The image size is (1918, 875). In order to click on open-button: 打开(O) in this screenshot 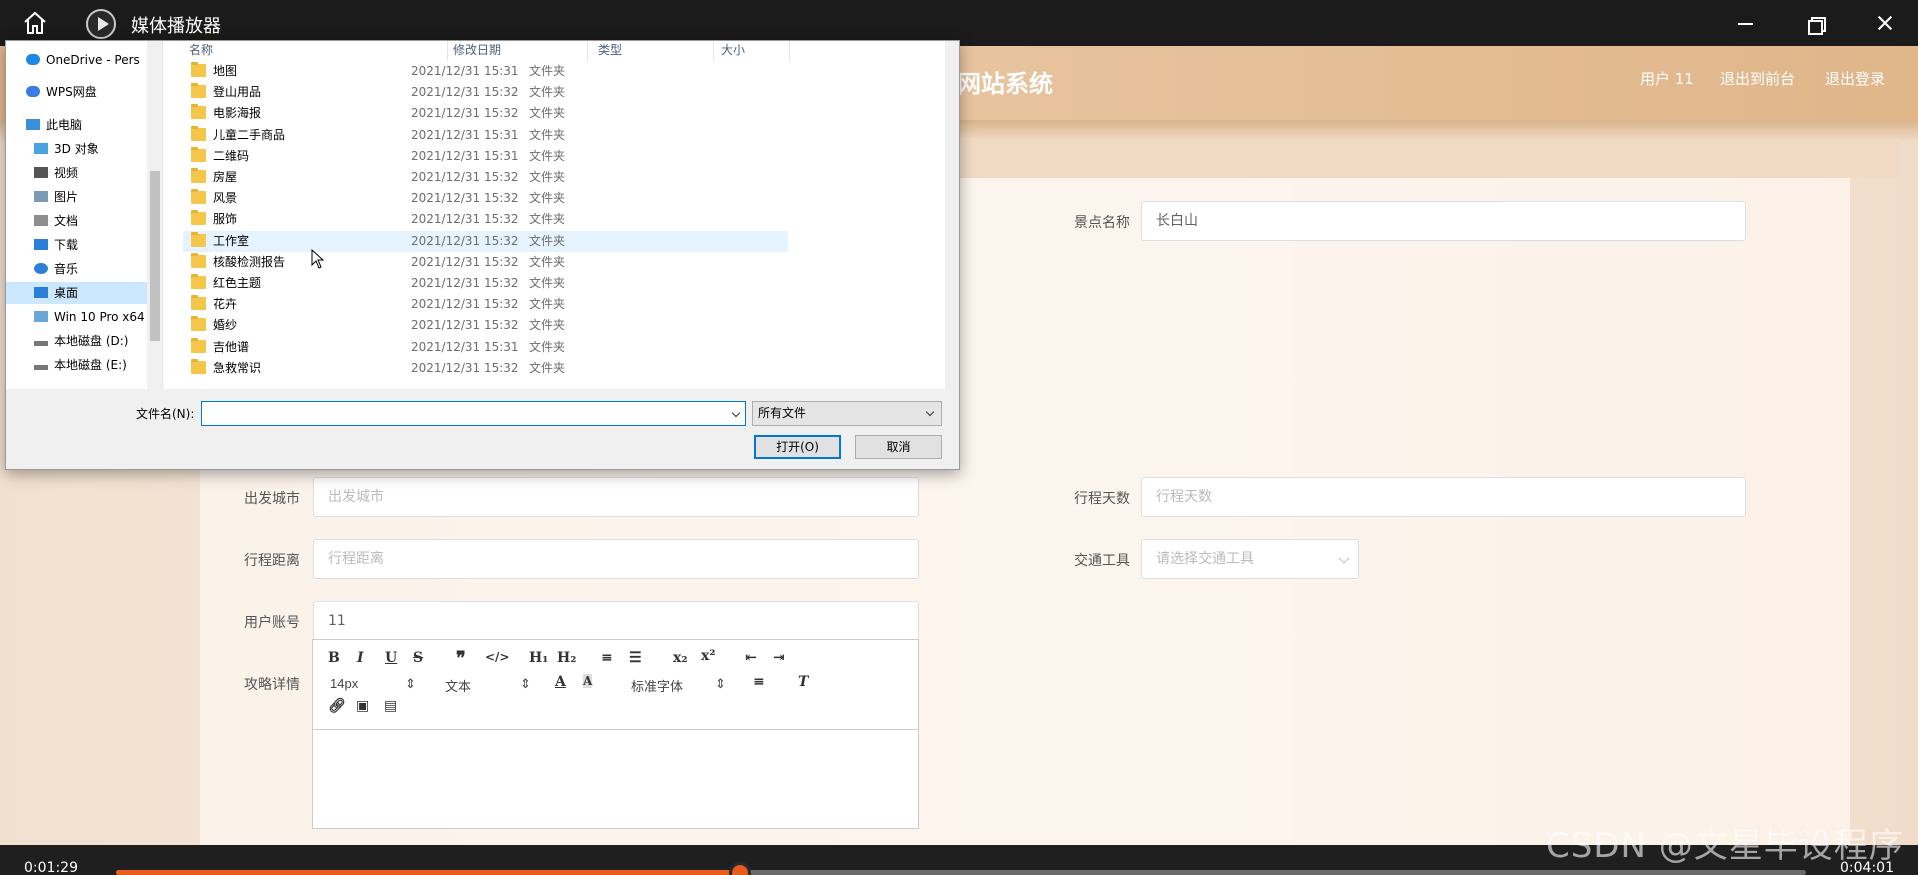, I will do `click(797, 447)`.